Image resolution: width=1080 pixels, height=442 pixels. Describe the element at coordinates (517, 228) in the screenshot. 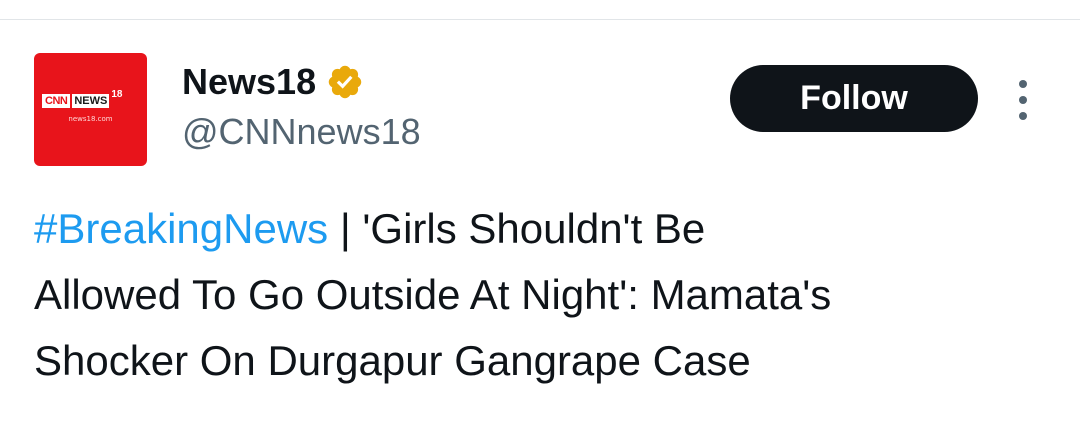

I see `tweet-text-line-1: | 'Girls Shouldn't Be` at that location.